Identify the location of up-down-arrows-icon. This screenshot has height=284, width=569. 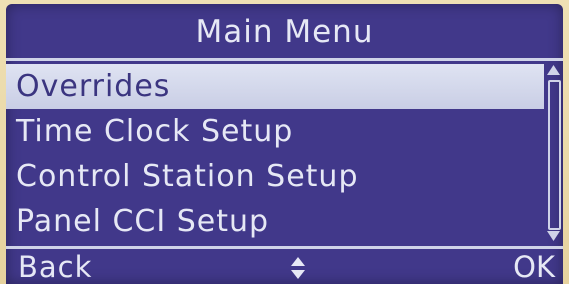
(298, 267).